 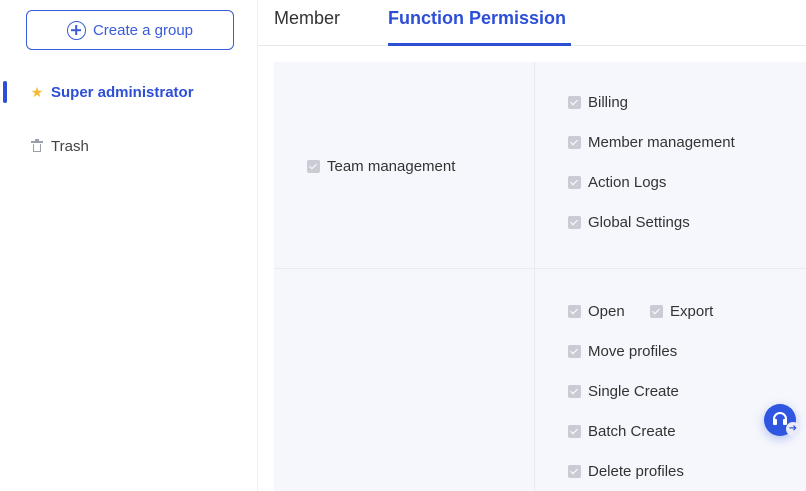 I want to click on sidebar-item-label: Super administrator, so click(x=122, y=92).